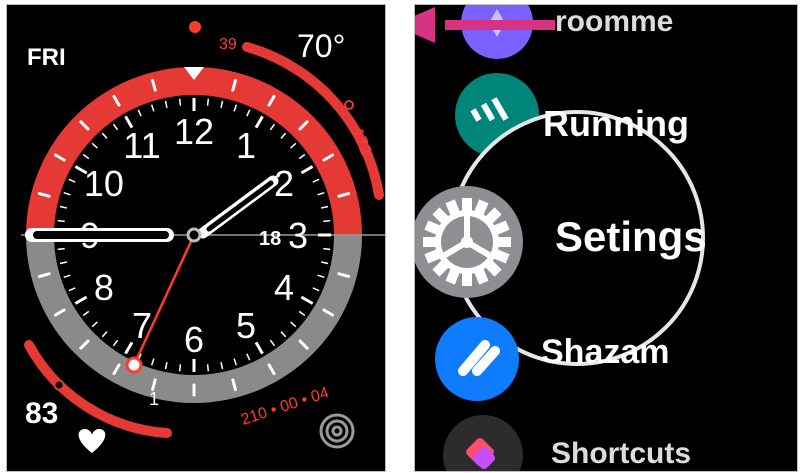  What do you see at coordinates (298, 235) in the screenshot?
I see `hour-number-3: 3` at bounding box center [298, 235].